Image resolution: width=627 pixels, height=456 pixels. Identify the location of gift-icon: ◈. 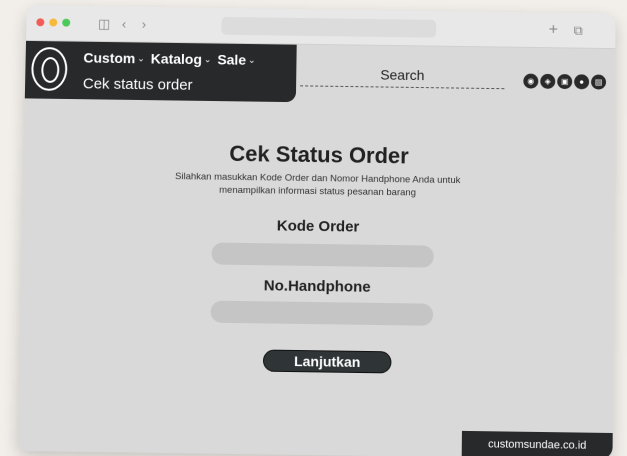
(548, 81).